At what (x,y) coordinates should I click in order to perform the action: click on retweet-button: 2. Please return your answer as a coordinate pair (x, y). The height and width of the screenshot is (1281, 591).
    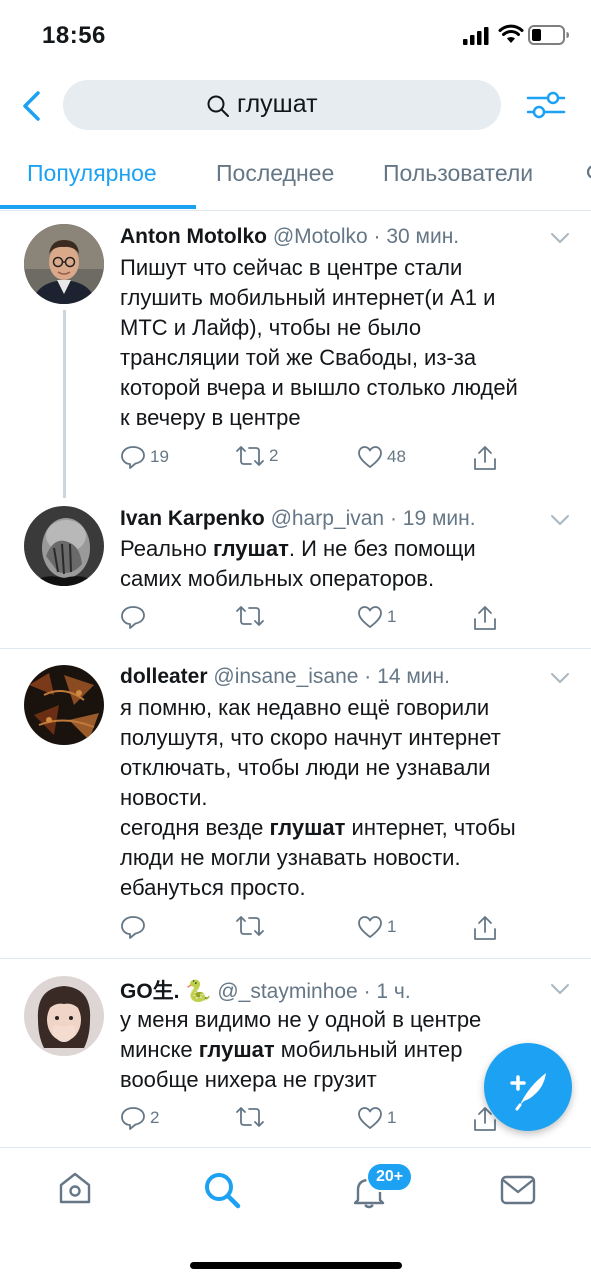
    Looking at the image, I should click on (256, 456).